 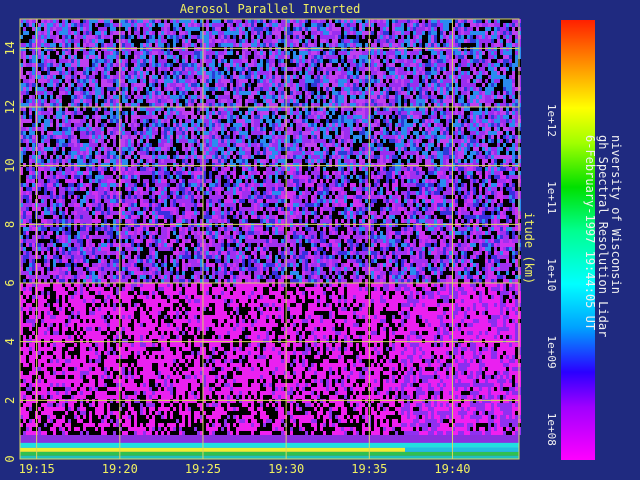 I want to click on colorbar-tick-labels: 1e+12 1e+11 1e+10 1e+09 1e+08, so click(x=551, y=275).